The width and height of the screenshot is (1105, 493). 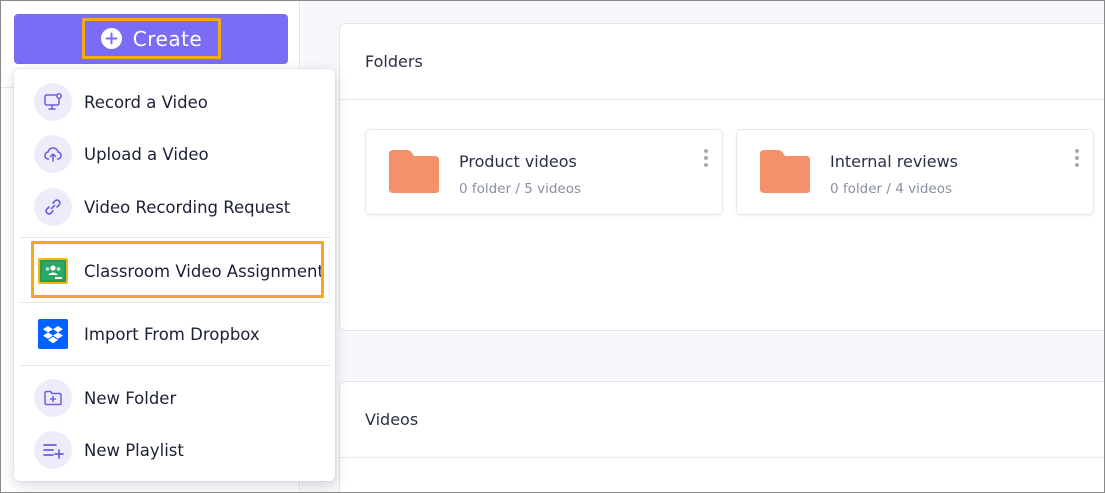 I want to click on menu-item-video-recording-request: Video Recording Request, so click(x=174, y=207).